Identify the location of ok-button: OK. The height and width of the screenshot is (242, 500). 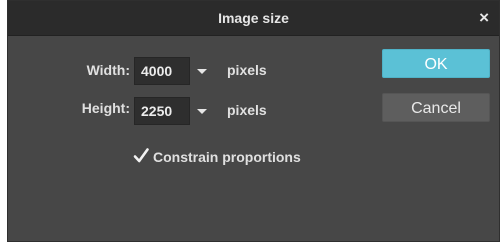
(436, 63).